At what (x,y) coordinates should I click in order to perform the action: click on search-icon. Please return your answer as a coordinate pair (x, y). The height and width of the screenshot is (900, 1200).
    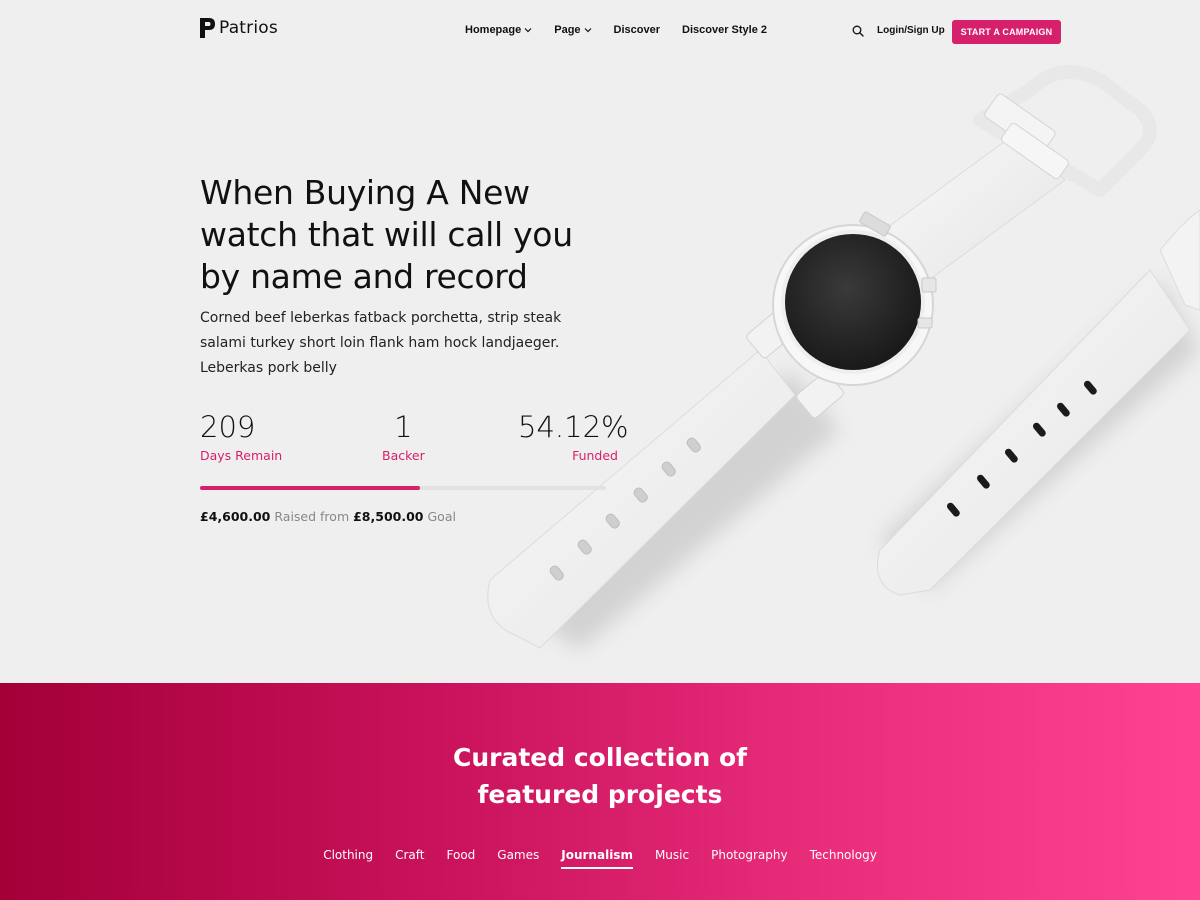
    Looking at the image, I should click on (858, 31).